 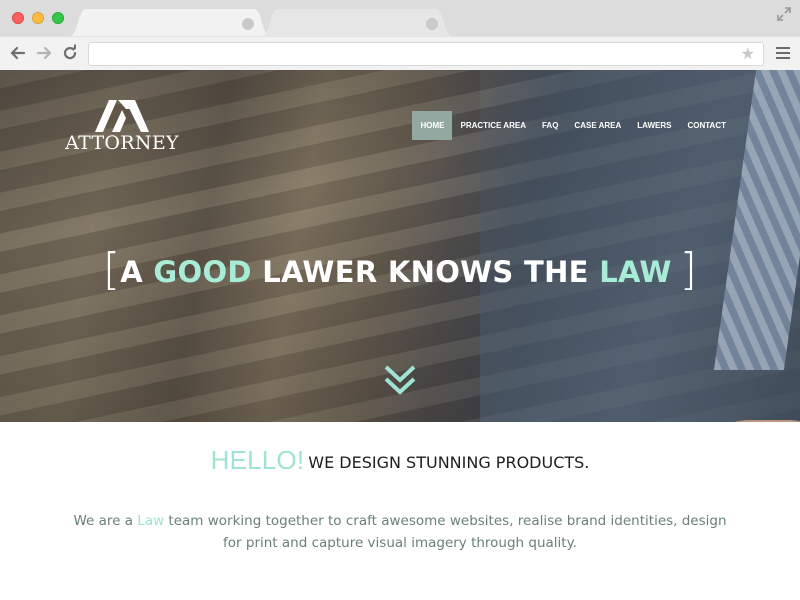 What do you see at coordinates (425, 272) in the screenshot?
I see `headline-part-2: LAWER KNOWS THE` at bounding box center [425, 272].